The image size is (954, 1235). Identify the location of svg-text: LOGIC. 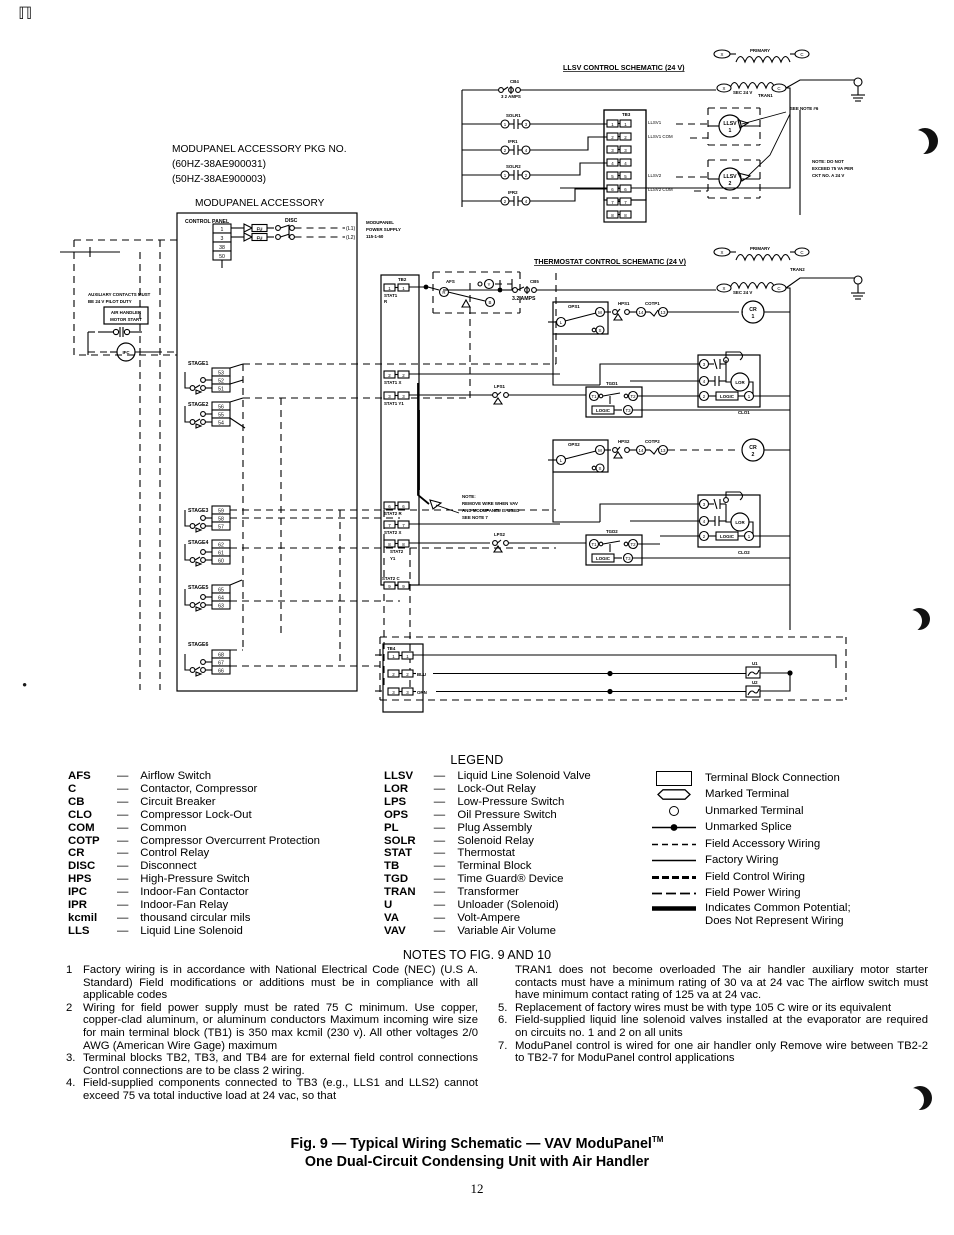
(603, 558).